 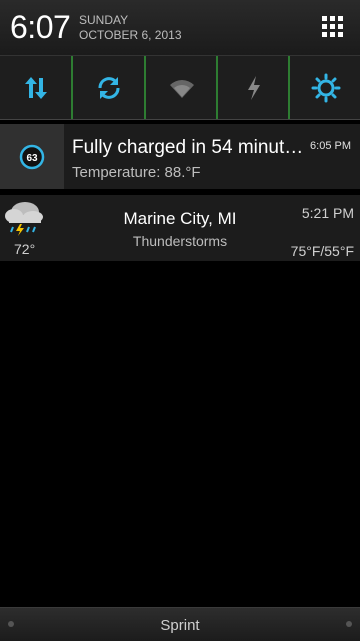 I want to click on battery-notification-time: 6:05 PM, so click(x=330, y=146).